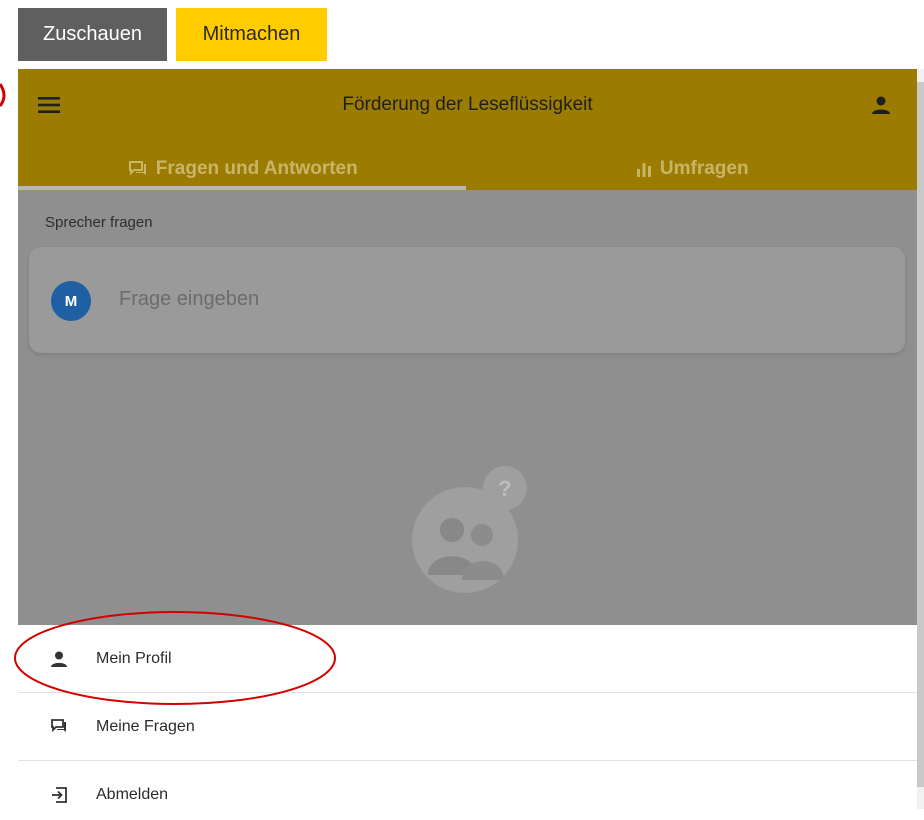 Image resolution: width=924 pixels, height=820 pixels. What do you see at coordinates (145, 726) in the screenshot?
I see `menu-item-label: Meine Fragen` at bounding box center [145, 726].